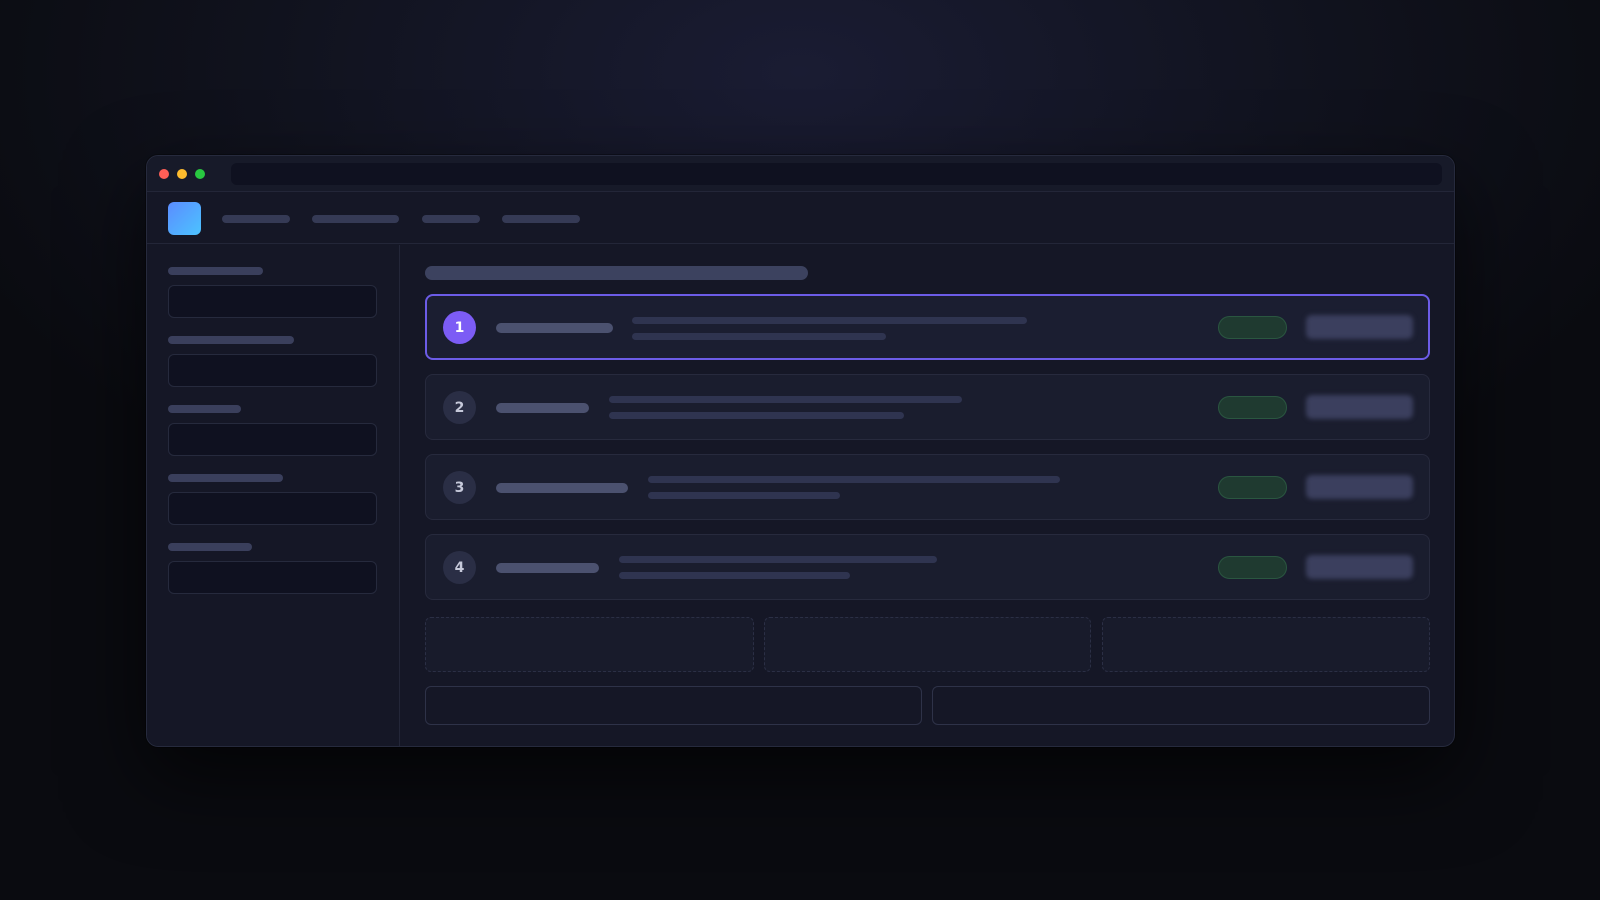  What do you see at coordinates (459, 407) in the screenshot?
I see `step-number-badge: 2` at bounding box center [459, 407].